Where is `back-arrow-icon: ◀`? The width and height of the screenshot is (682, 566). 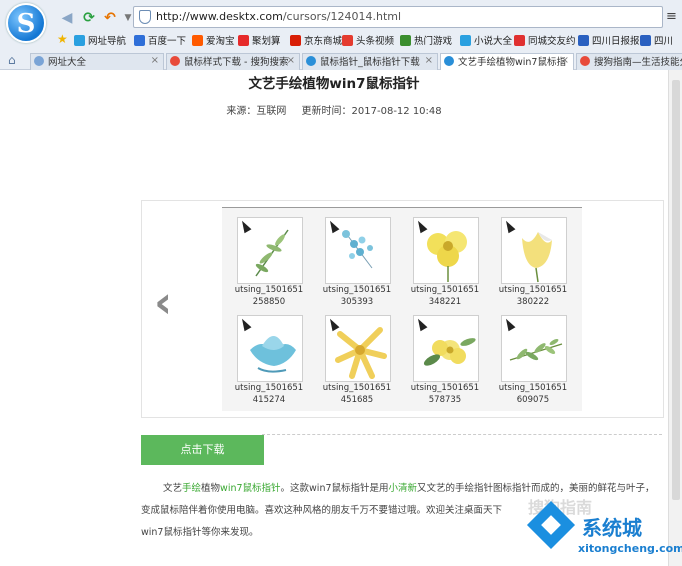 back-arrow-icon: ◀ is located at coordinates (67, 18).